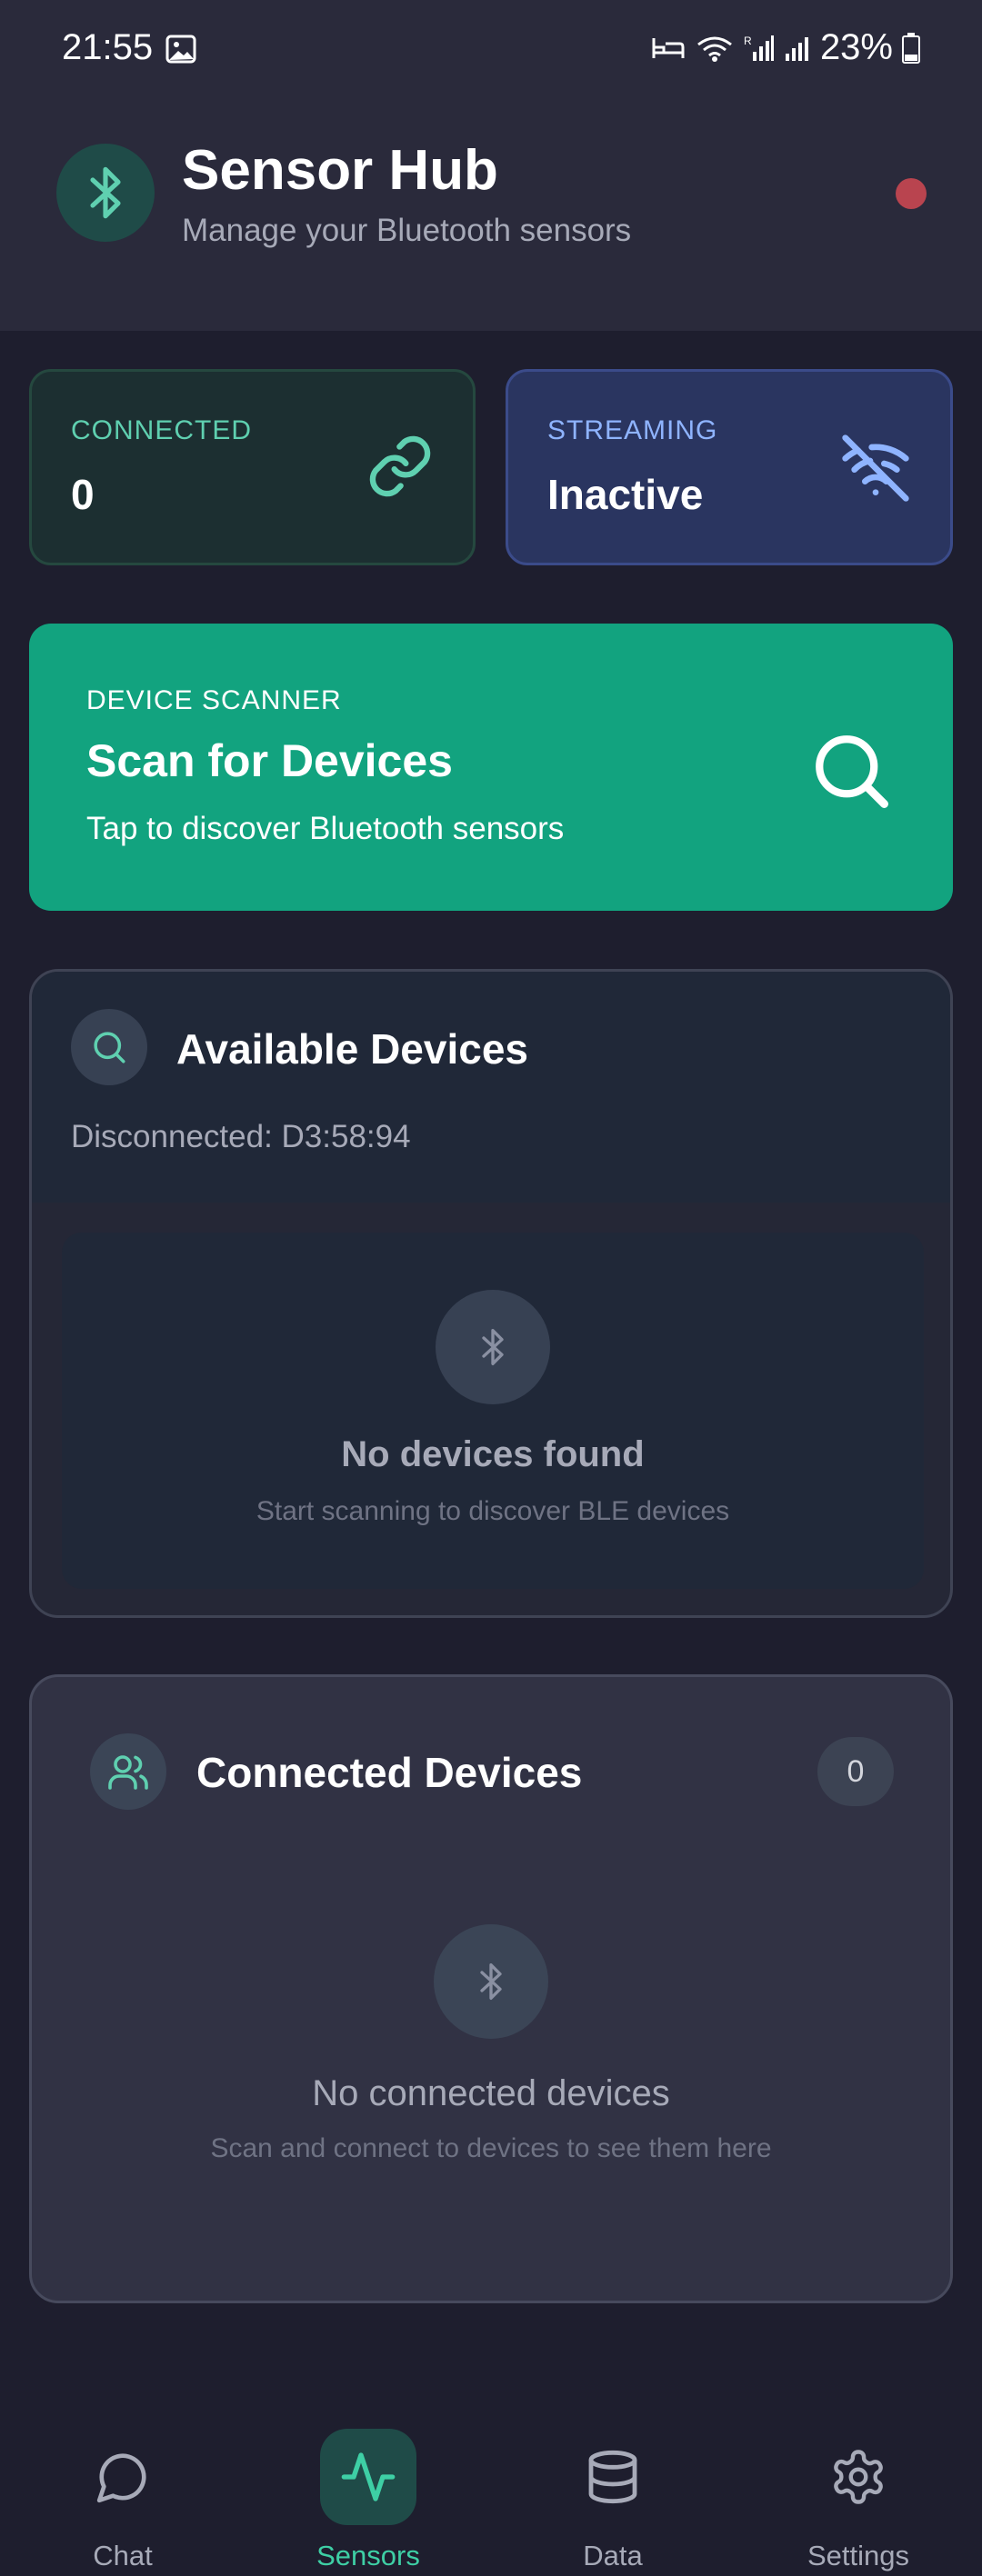  I want to click on activity-icon, so click(368, 2477).